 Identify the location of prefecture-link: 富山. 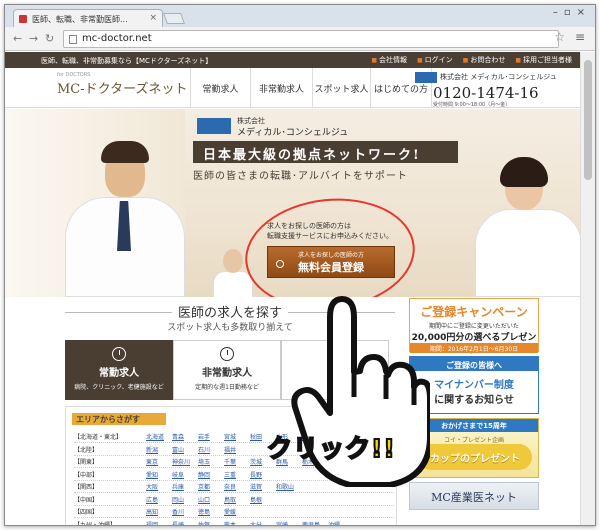
(178, 449).